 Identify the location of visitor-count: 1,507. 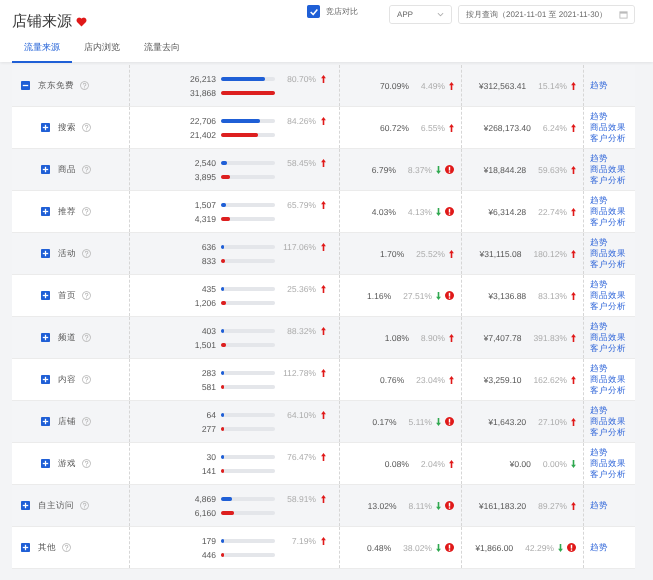
(205, 205).